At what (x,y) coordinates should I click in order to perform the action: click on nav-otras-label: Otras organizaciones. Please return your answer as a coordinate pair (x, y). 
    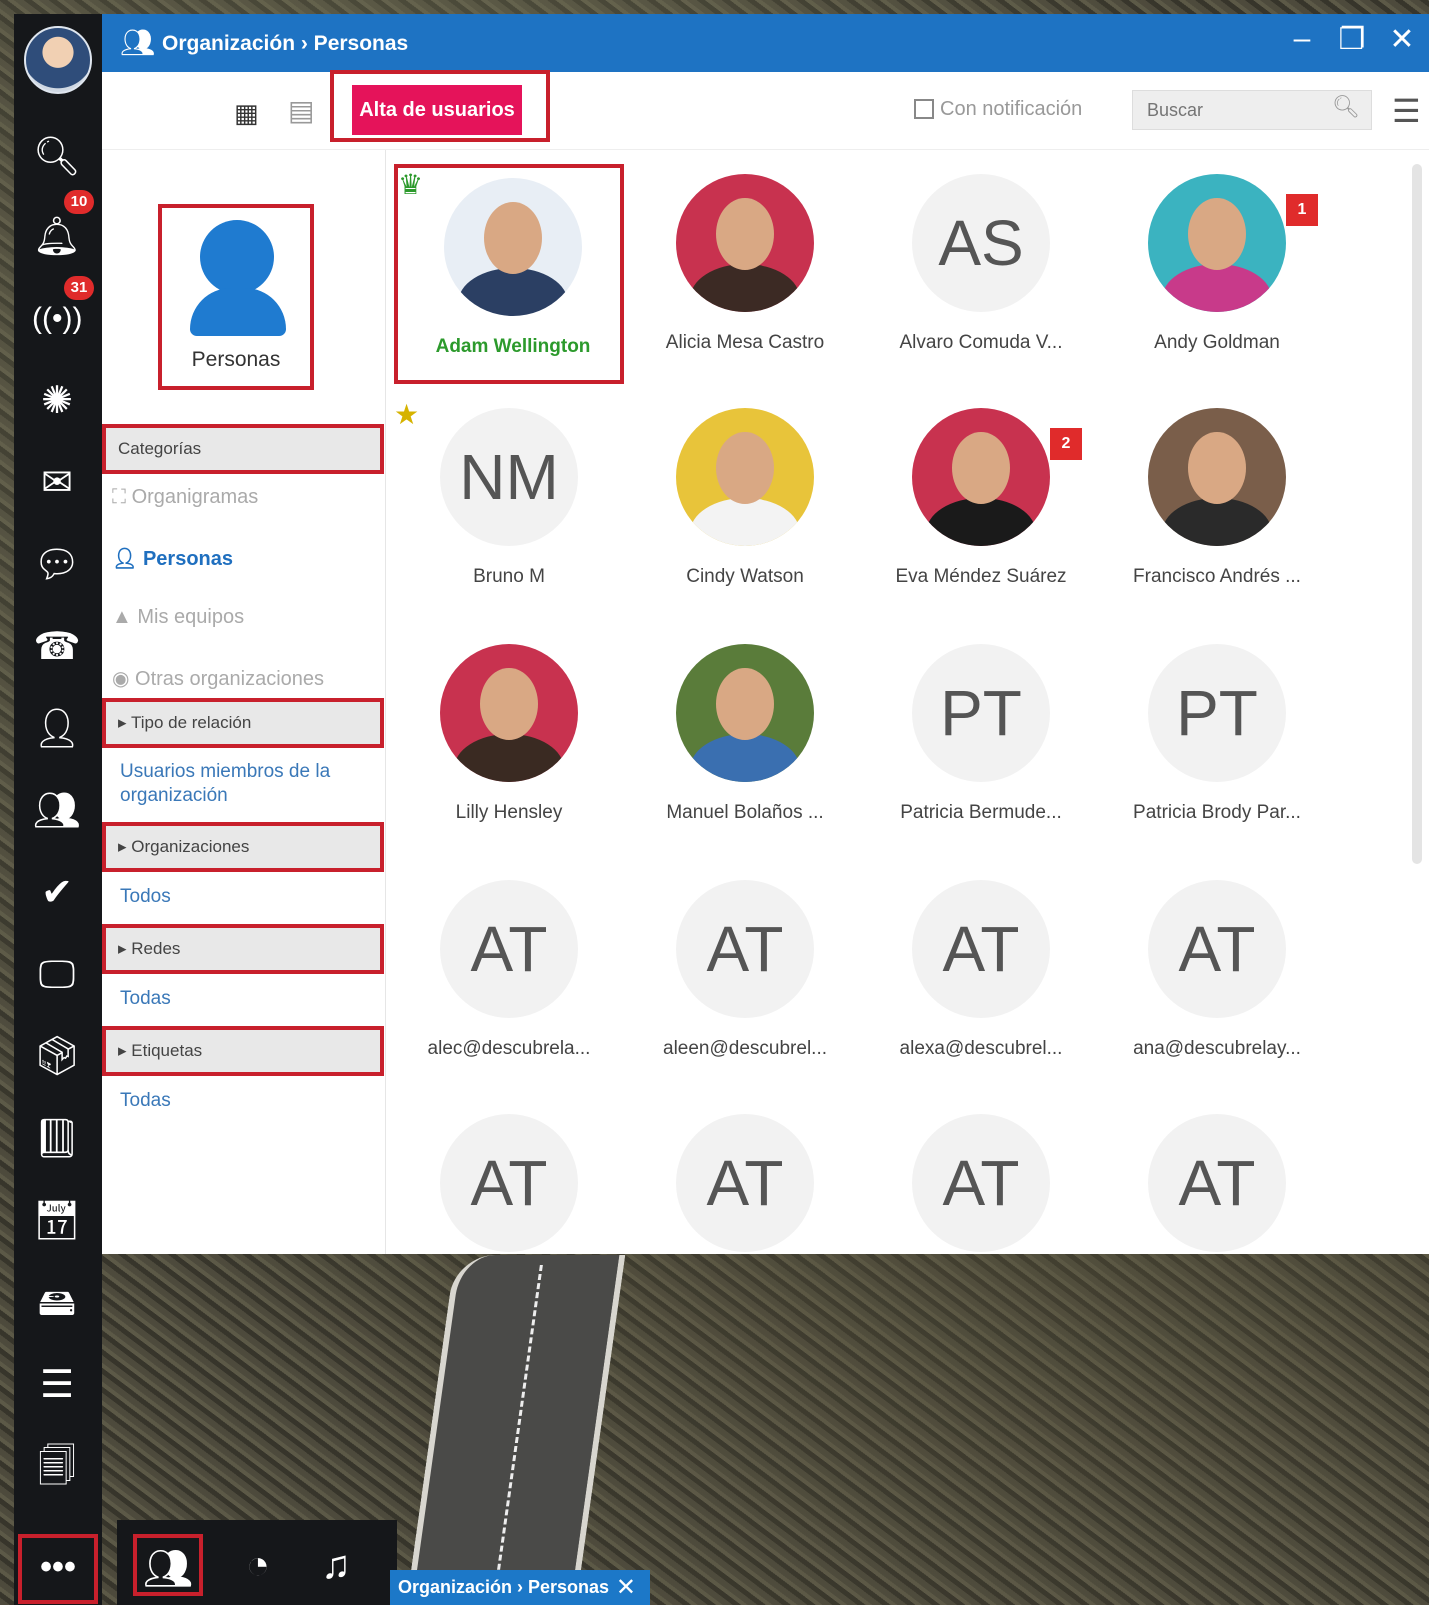
    Looking at the image, I should click on (229, 679).